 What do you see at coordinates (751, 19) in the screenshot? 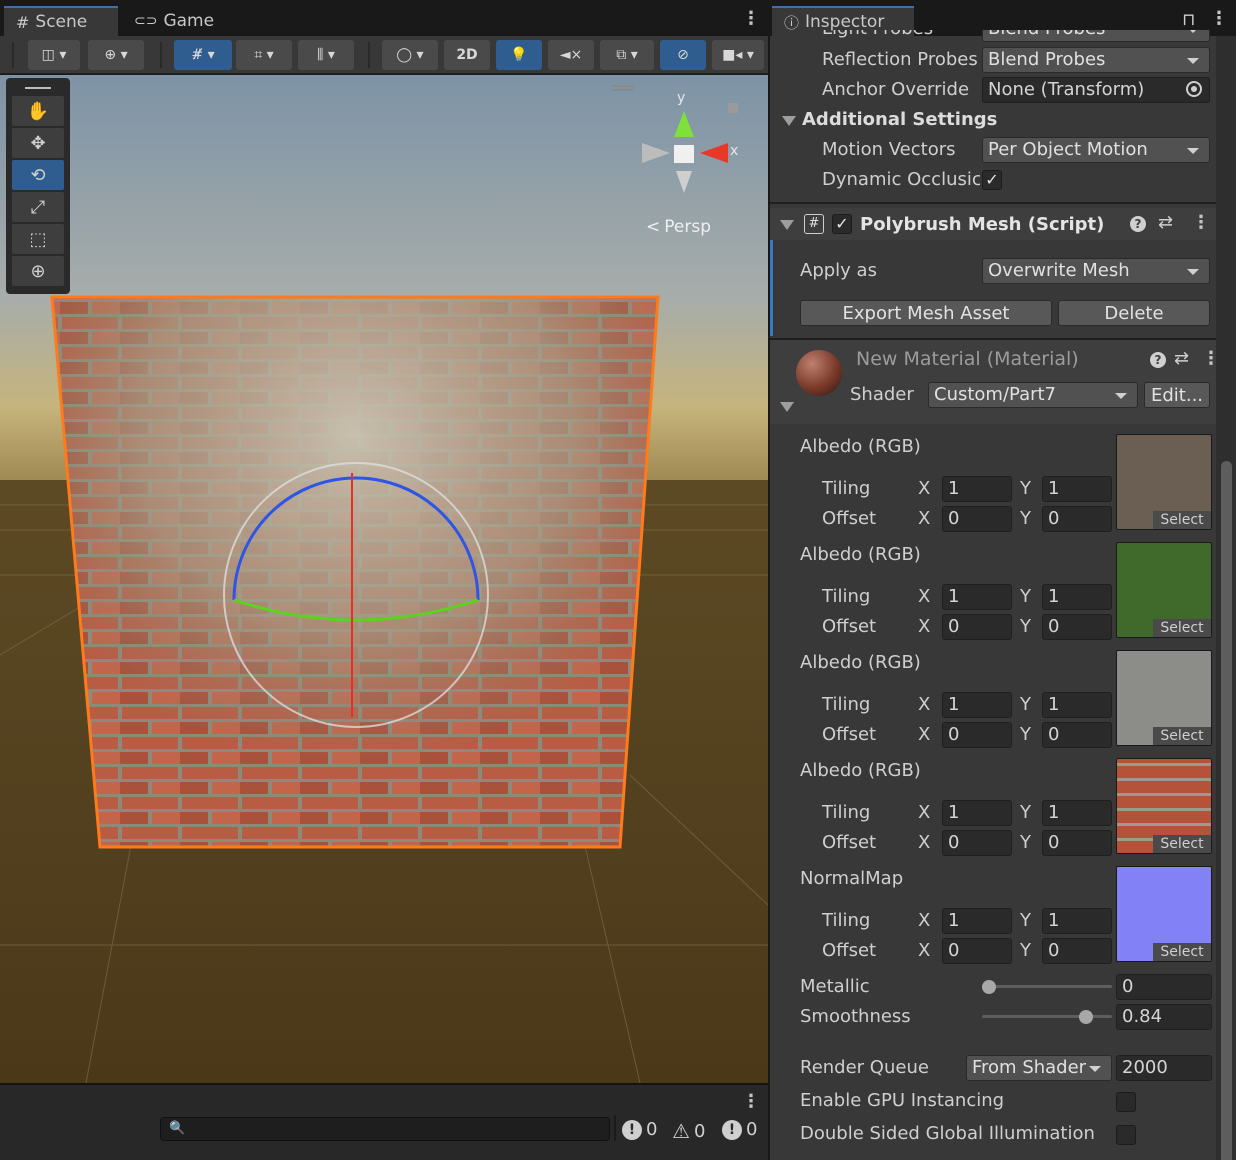
I see `scene-menu-icon: ⋮` at bounding box center [751, 19].